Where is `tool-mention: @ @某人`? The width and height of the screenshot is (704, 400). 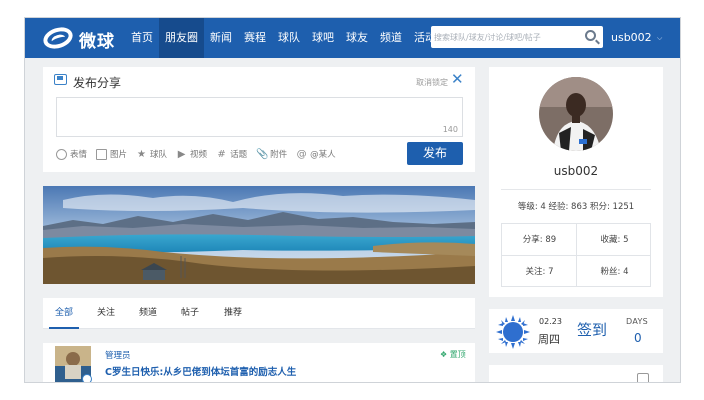
tool-mention: @ @某人 is located at coordinates (316, 154).